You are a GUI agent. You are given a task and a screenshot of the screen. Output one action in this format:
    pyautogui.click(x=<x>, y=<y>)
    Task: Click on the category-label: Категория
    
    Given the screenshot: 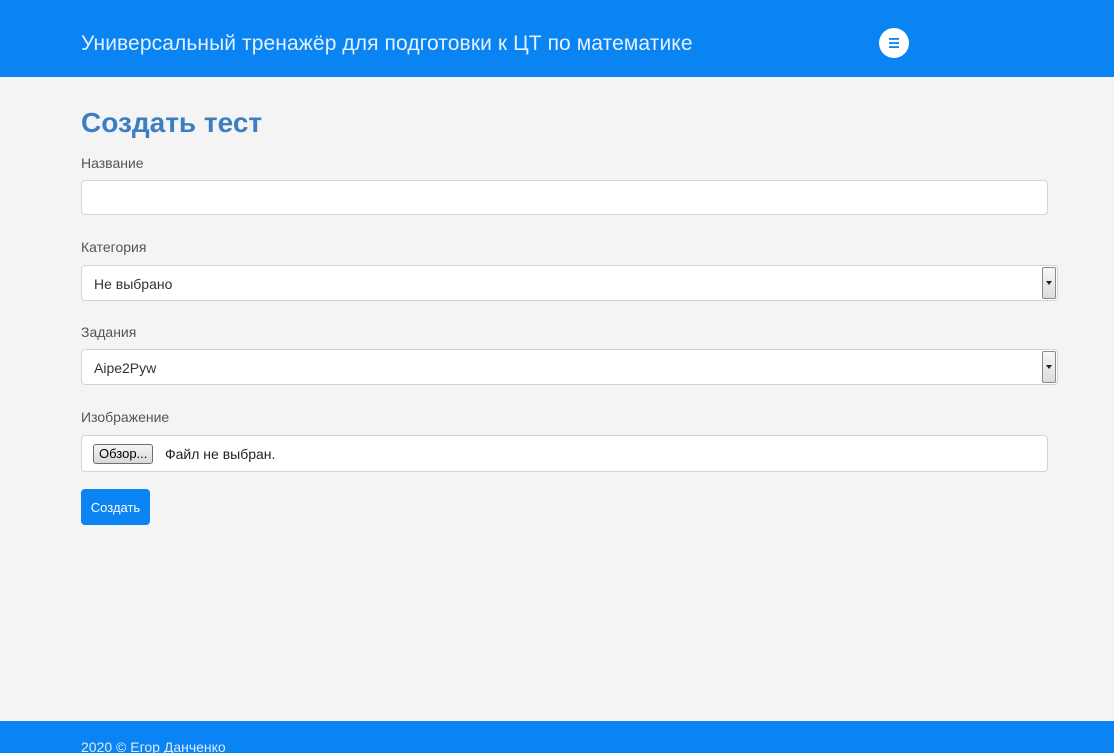 What is the action you would take?
    pyautogui.click(x=114, y=247)
    